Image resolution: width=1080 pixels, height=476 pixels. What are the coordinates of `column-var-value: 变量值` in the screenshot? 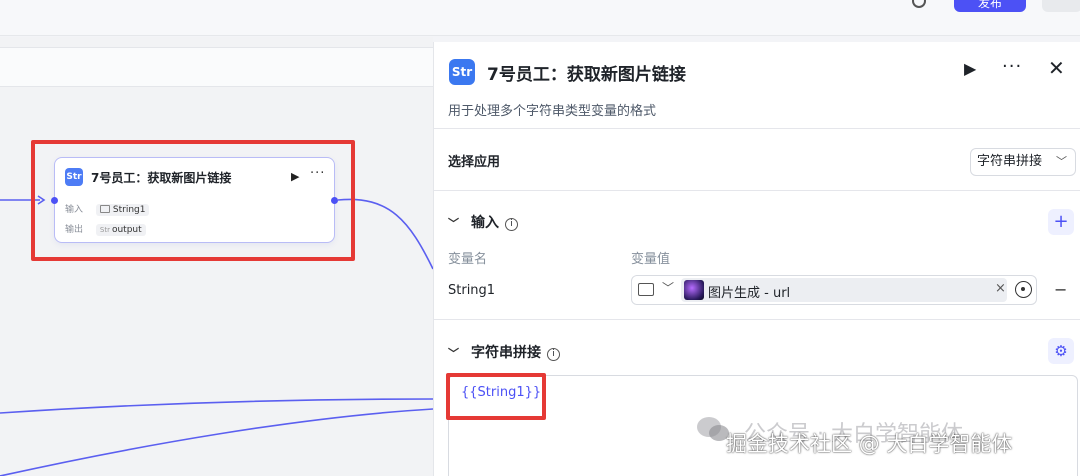 It's located at (651, 259).